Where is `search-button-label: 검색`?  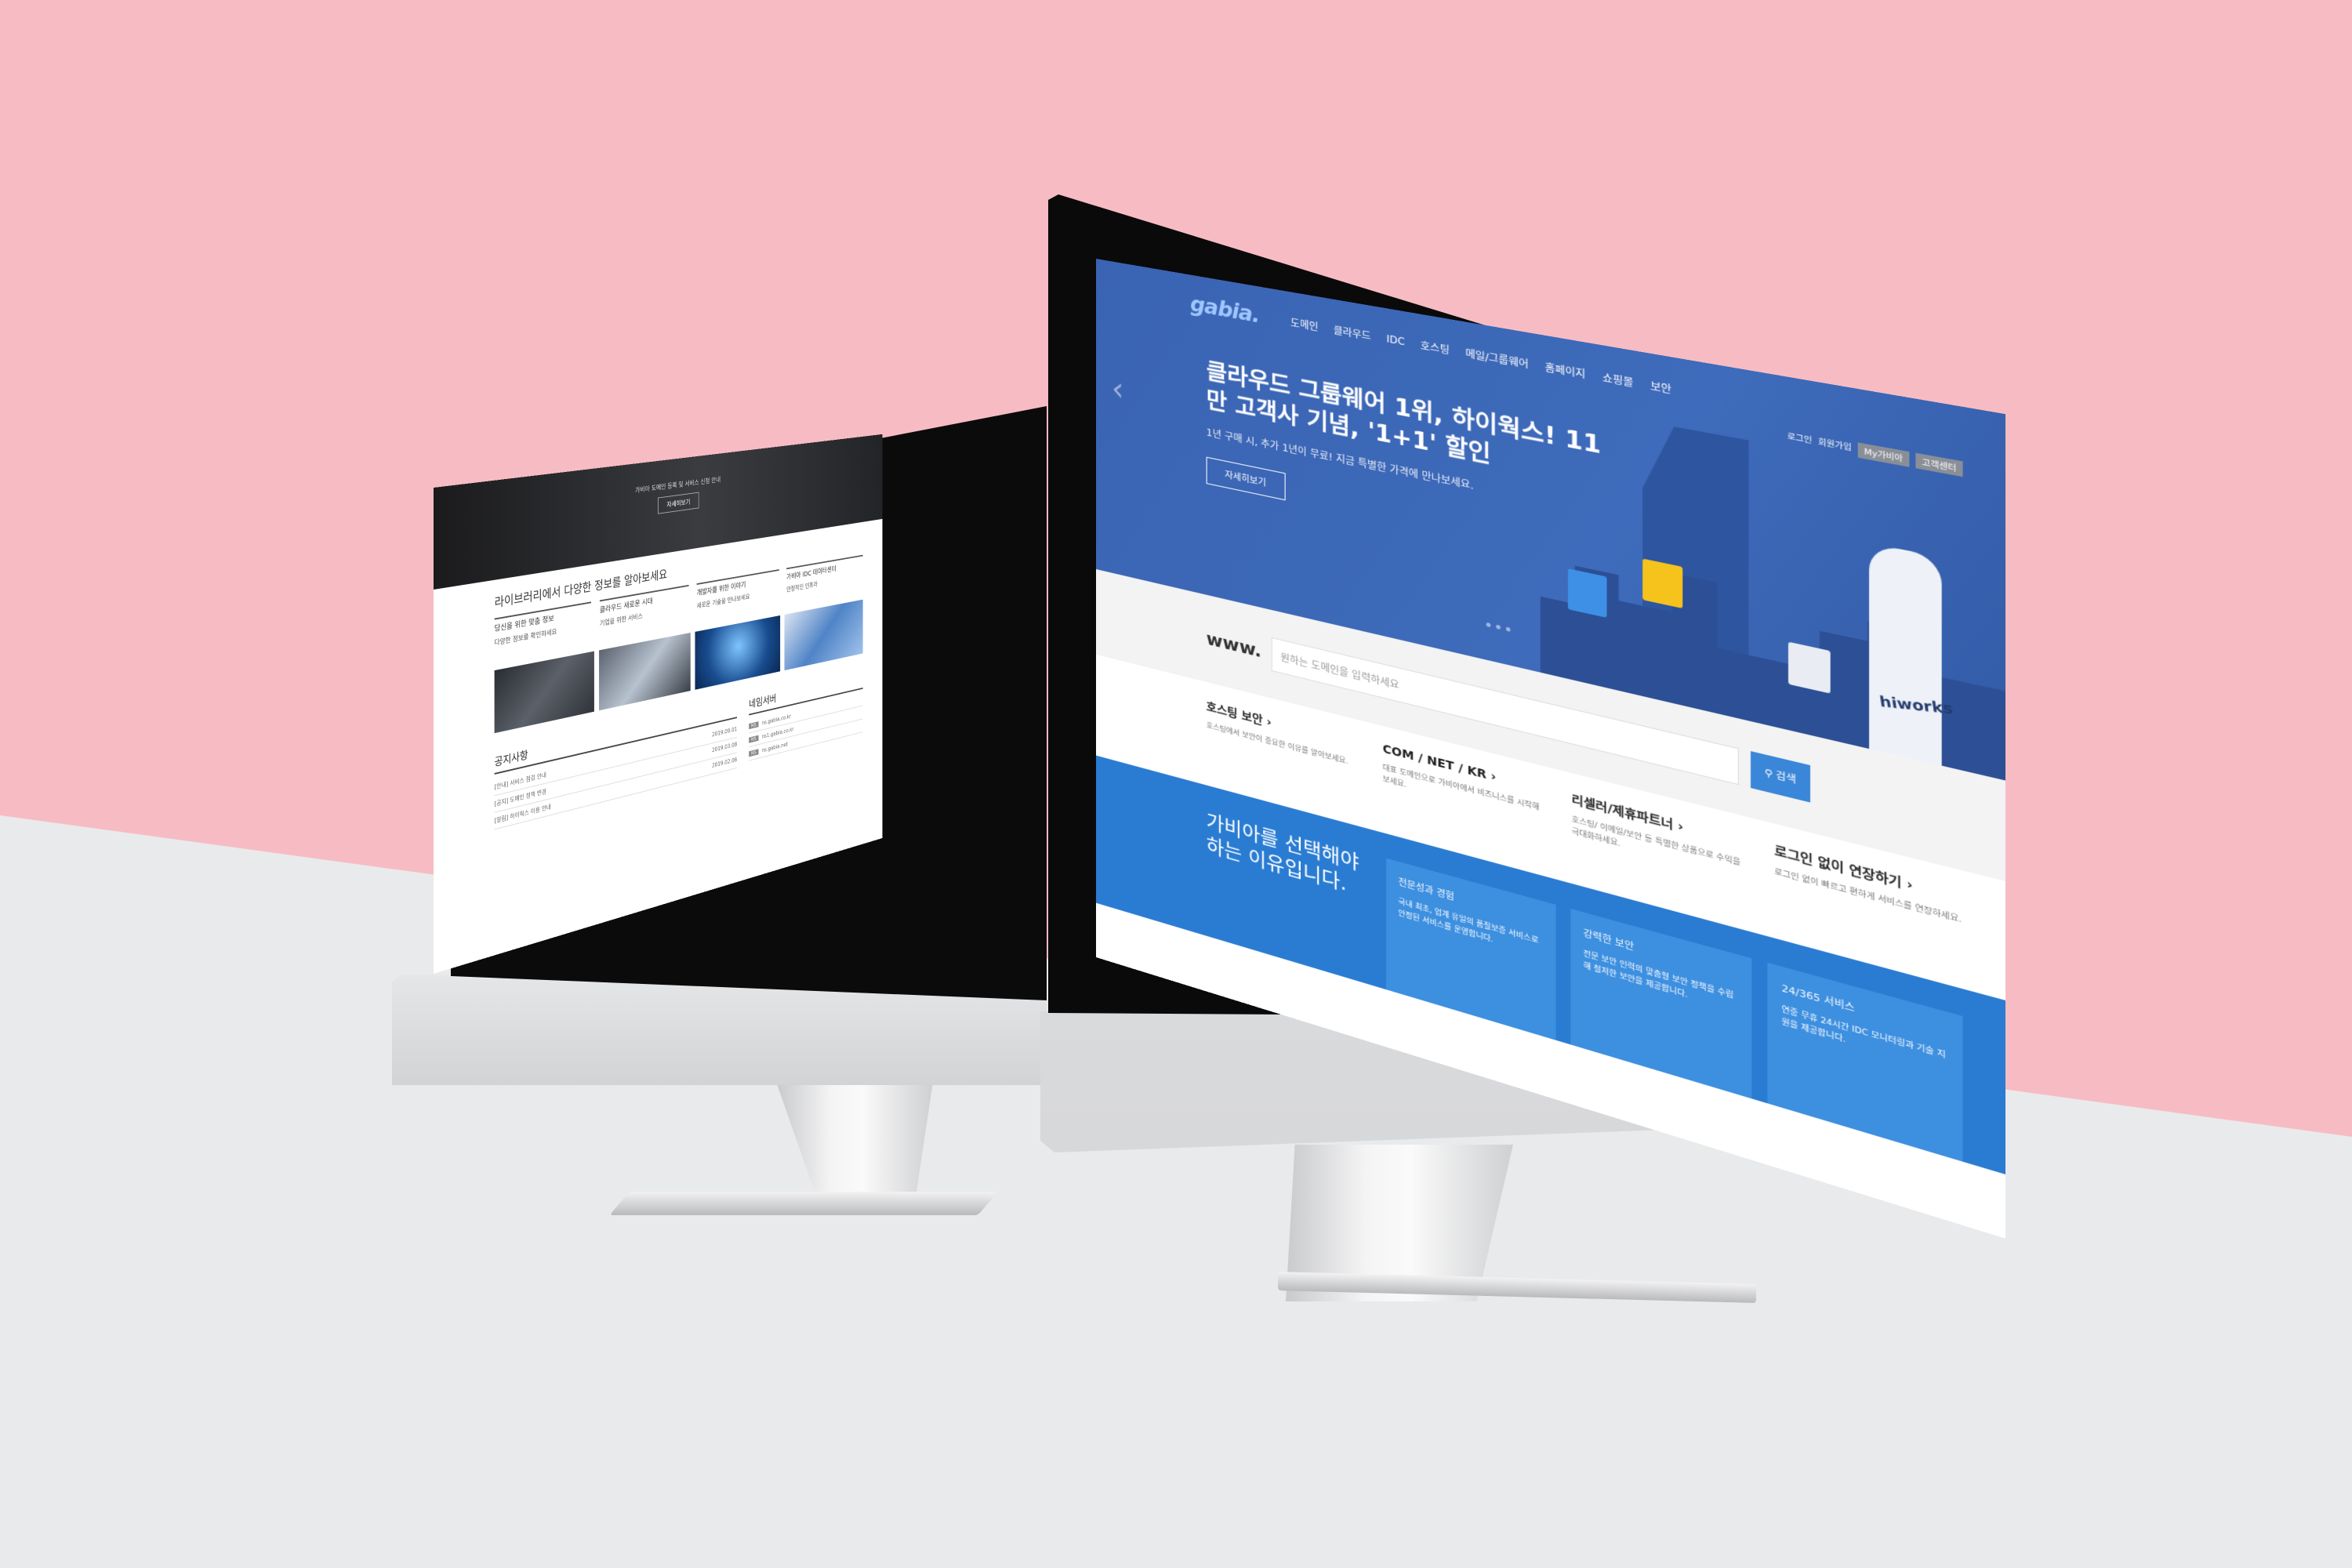 search-button-label: 검색 is located at coordinates (1786, 777).